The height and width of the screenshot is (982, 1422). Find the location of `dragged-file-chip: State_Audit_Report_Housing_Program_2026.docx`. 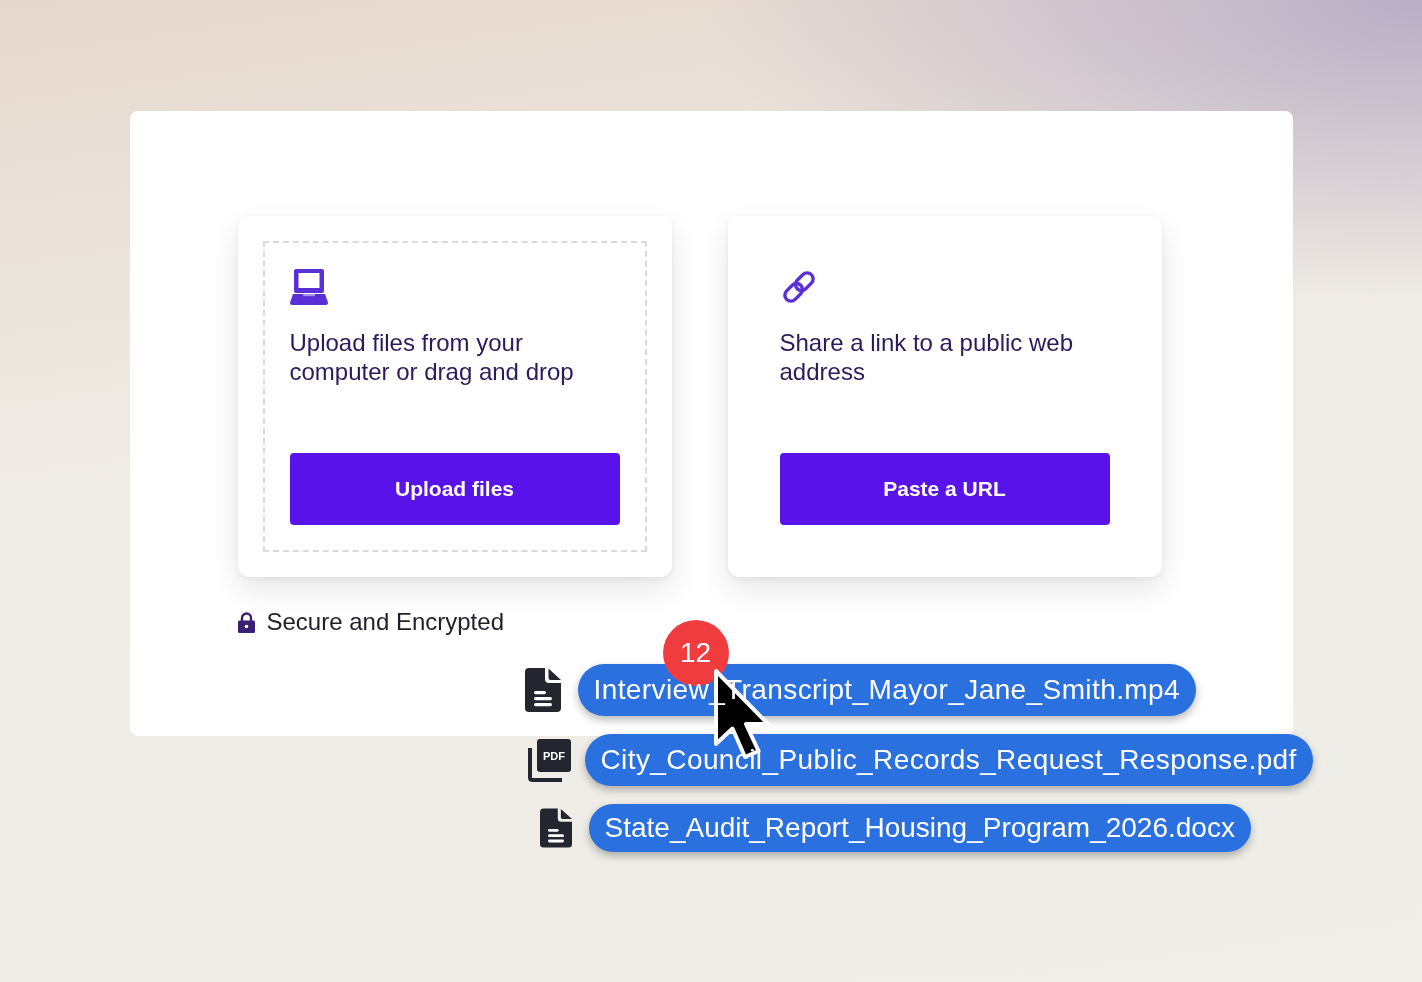

dragged-file-chip: State_Audit_Report_Housing_Program_2026.docx is located at coordinates (919, 828).